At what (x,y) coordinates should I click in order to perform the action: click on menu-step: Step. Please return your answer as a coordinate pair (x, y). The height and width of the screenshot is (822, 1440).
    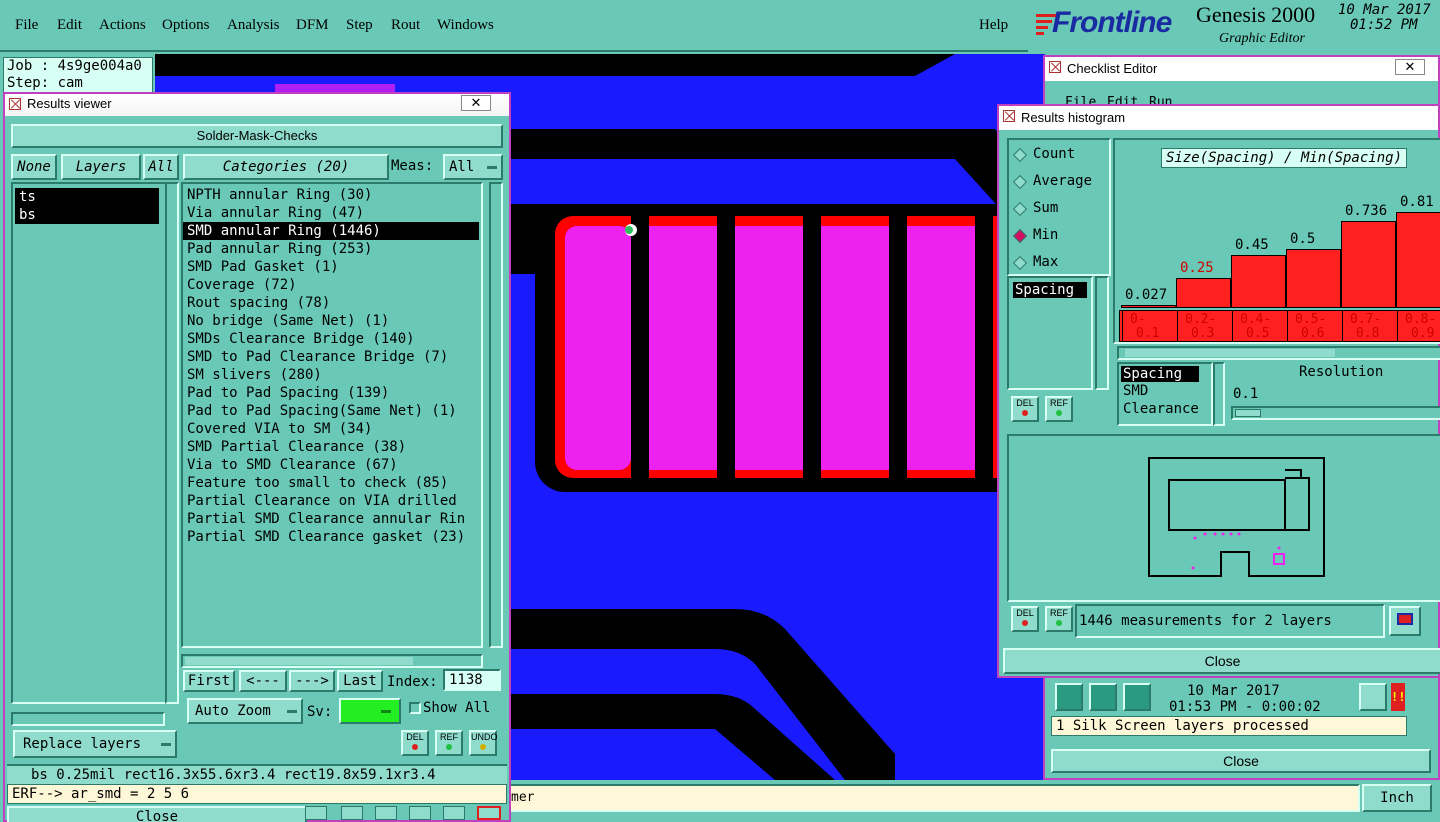
    Looking at the image, I should click on (359, 25).